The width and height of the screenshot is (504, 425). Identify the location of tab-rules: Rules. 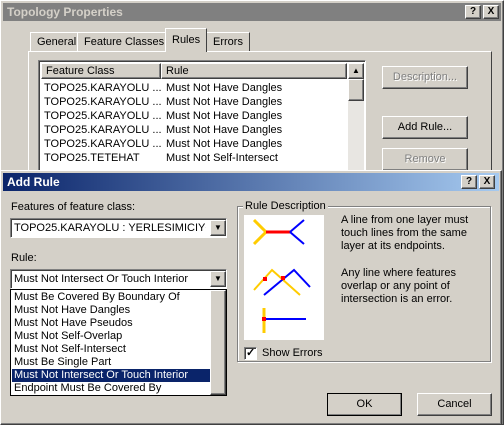
(186, 40).